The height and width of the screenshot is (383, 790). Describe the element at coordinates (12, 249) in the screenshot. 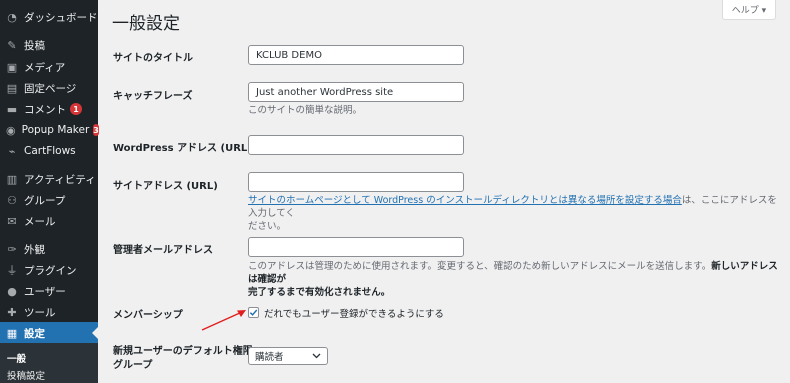

I see `appearance-icon: ✑` at that location.